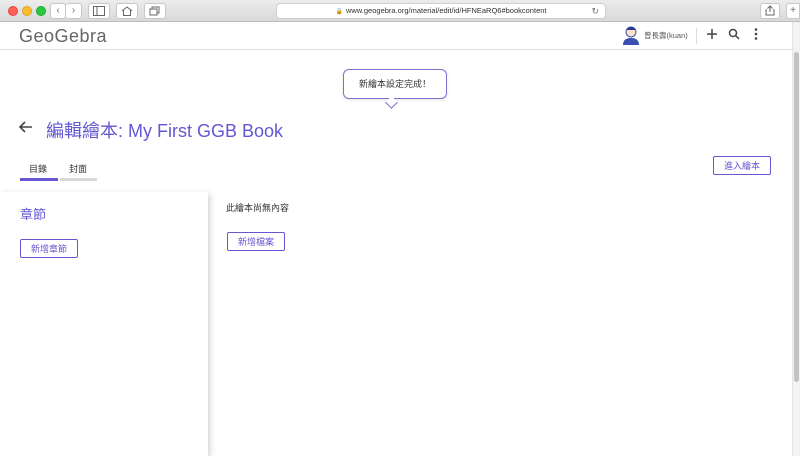  Describe the element at coordinates (396, 36) in the screenshot. I see `app-header: GeoGebra 曾長壽(kuan)` at that location.